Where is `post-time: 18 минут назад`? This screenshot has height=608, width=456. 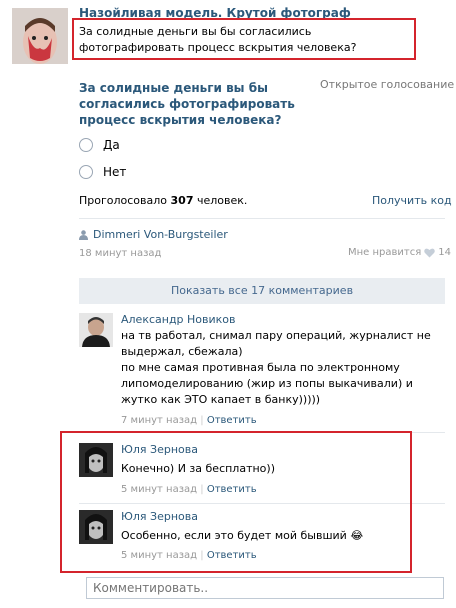 post-time: 18 минут назад is located at coordinates (120, 253).